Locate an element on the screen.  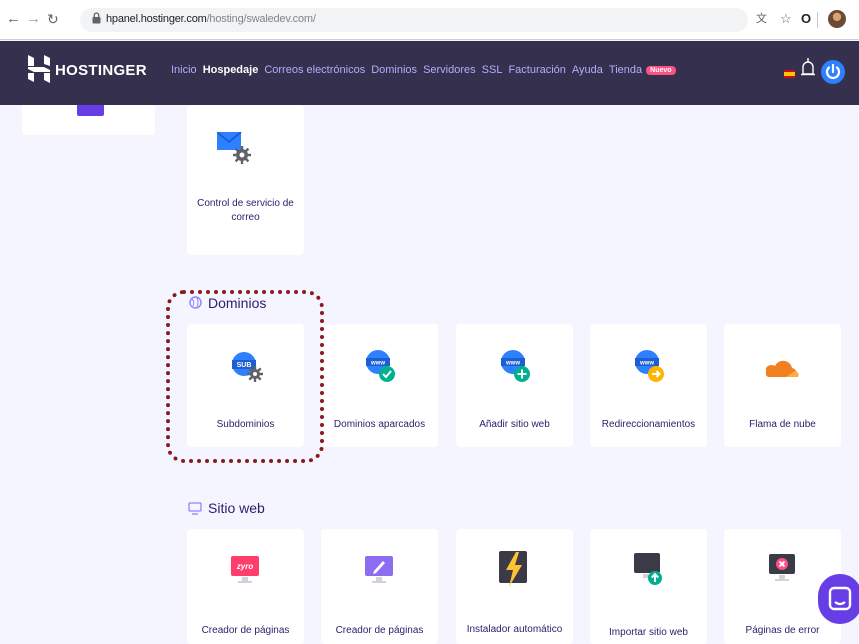
card-label: Dominios aparcados is located at coordinates (379, 424).